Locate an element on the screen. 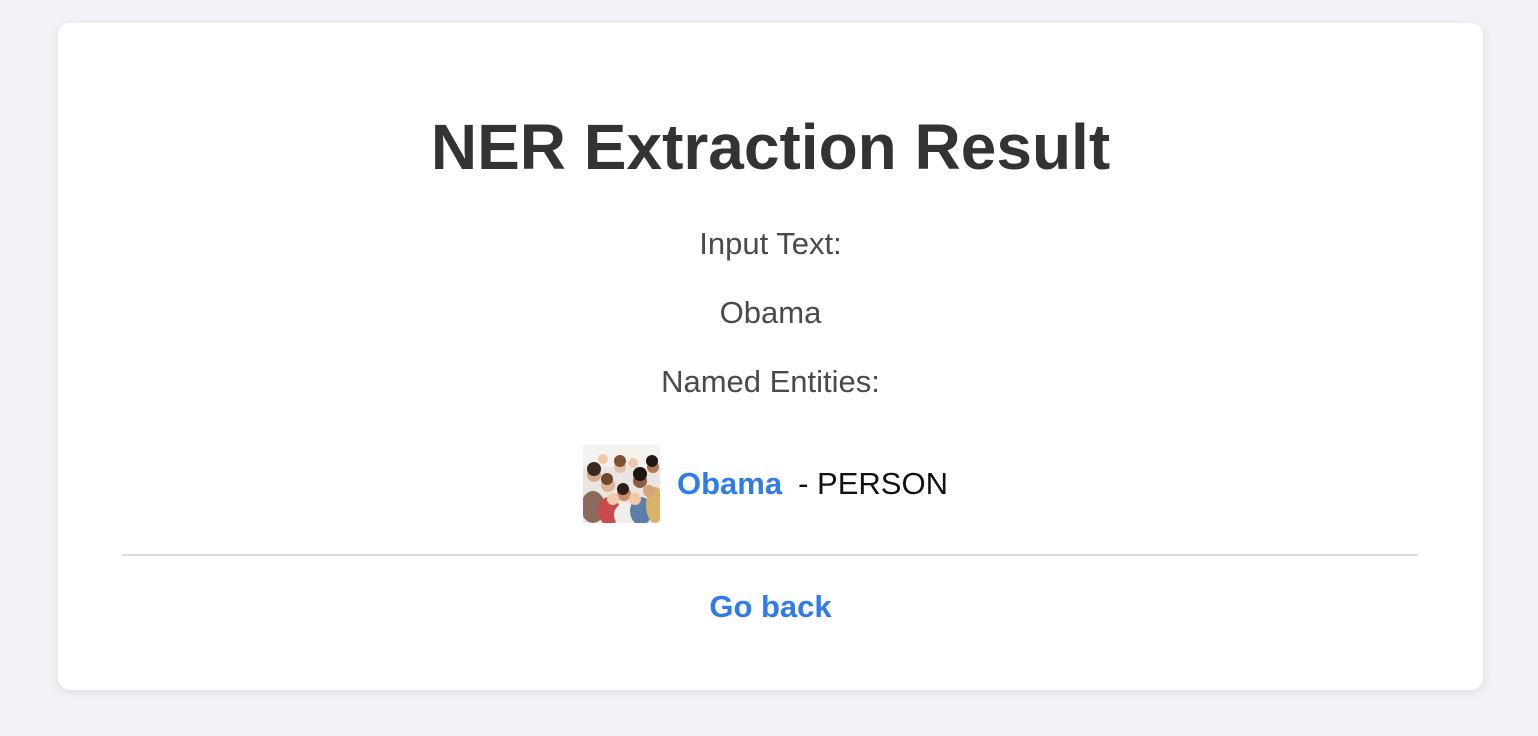  divider is located at coordinates (770, 555).